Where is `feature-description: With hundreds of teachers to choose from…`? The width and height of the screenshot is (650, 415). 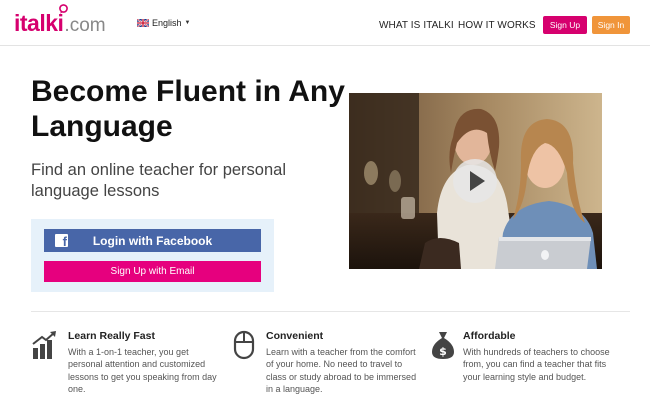
feature-description: With hundreds of teachers to choose from… is located at coordinates (536, 364).